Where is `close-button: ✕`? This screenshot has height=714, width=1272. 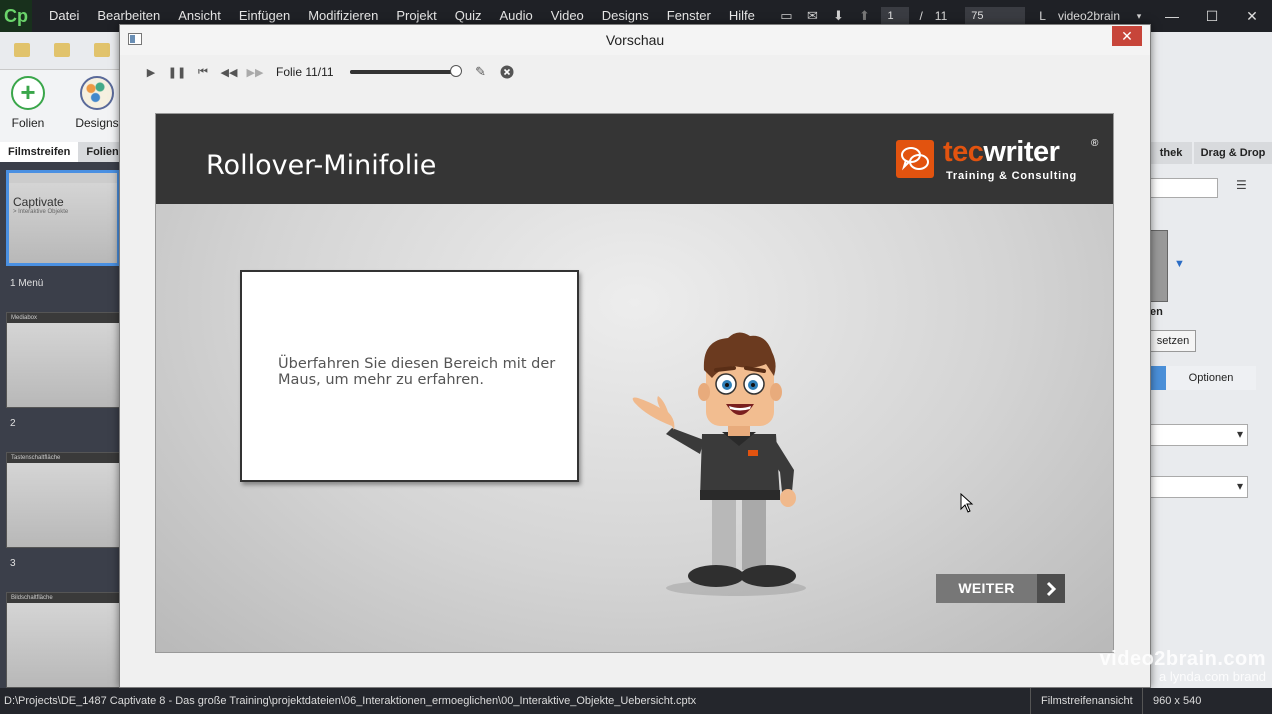
close-button: ✕ is located at coordinates (1127, 36).